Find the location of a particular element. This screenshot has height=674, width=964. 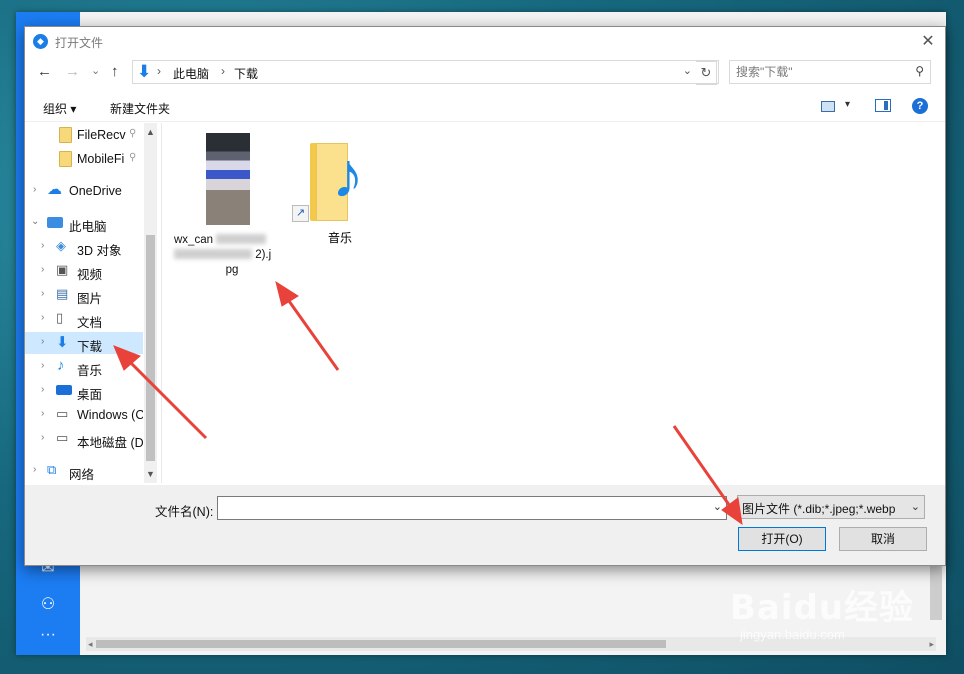

sidebar-item-pictures: › ▤ 图片 is located at coordinates (84, 295).